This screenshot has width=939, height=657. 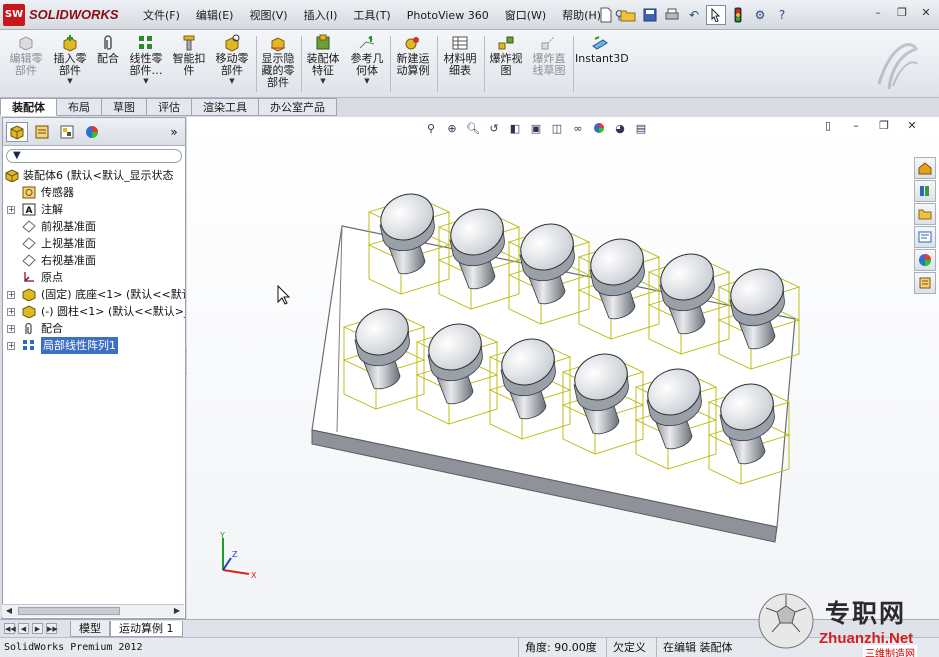 What do you see at coordinates (177, 611) in the screenshot?
I see `scroll-right-icon: ▶` at bounding box center [177, 611].